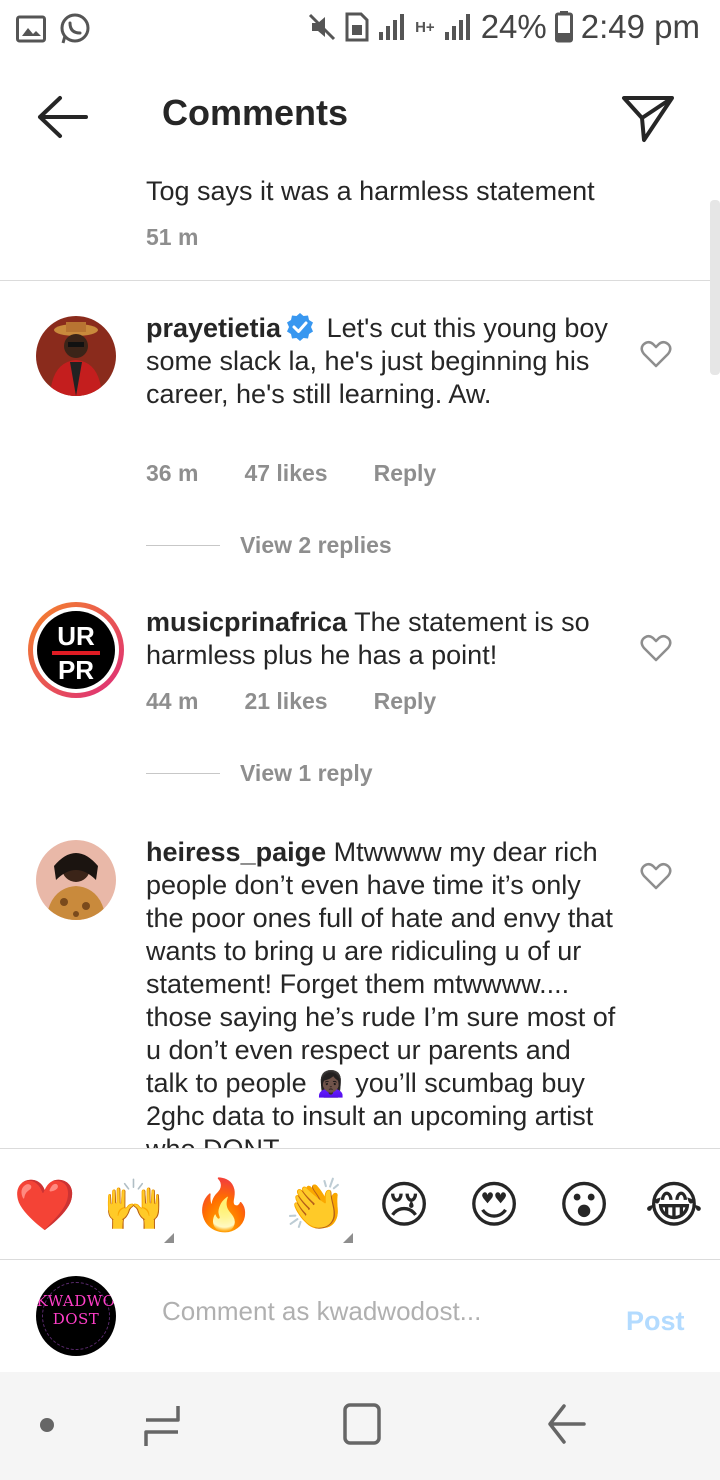 This screenshot has height=1480, width=720. Describe the element at coordinates (45, 1205) in the screenshot. I see `emoji-heart-button: ❤️` at that location.